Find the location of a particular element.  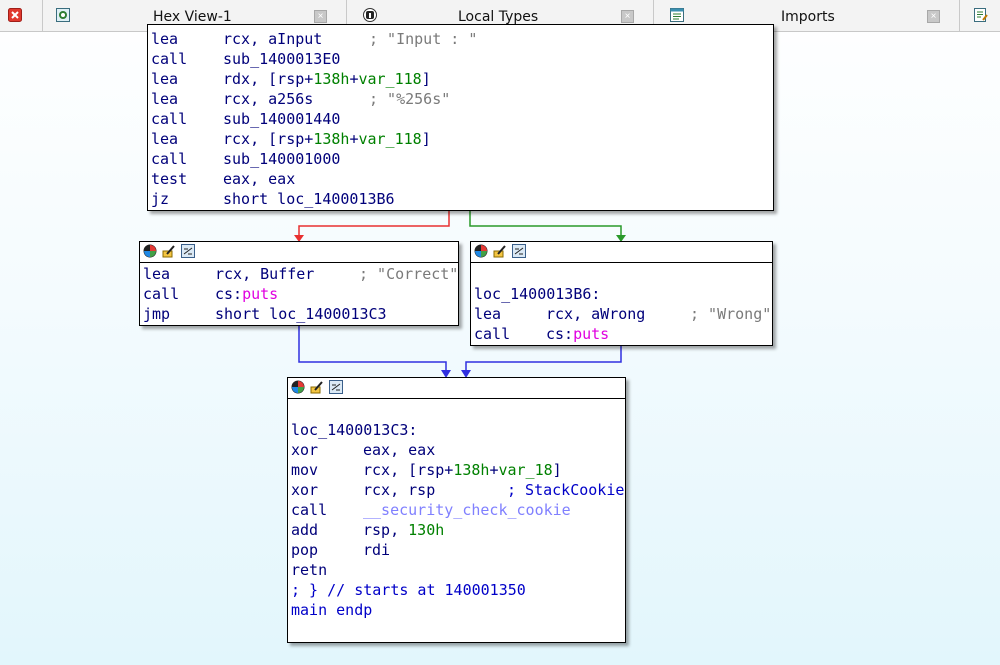

operand: sub_140001000 is located at coordinates (281, 159).